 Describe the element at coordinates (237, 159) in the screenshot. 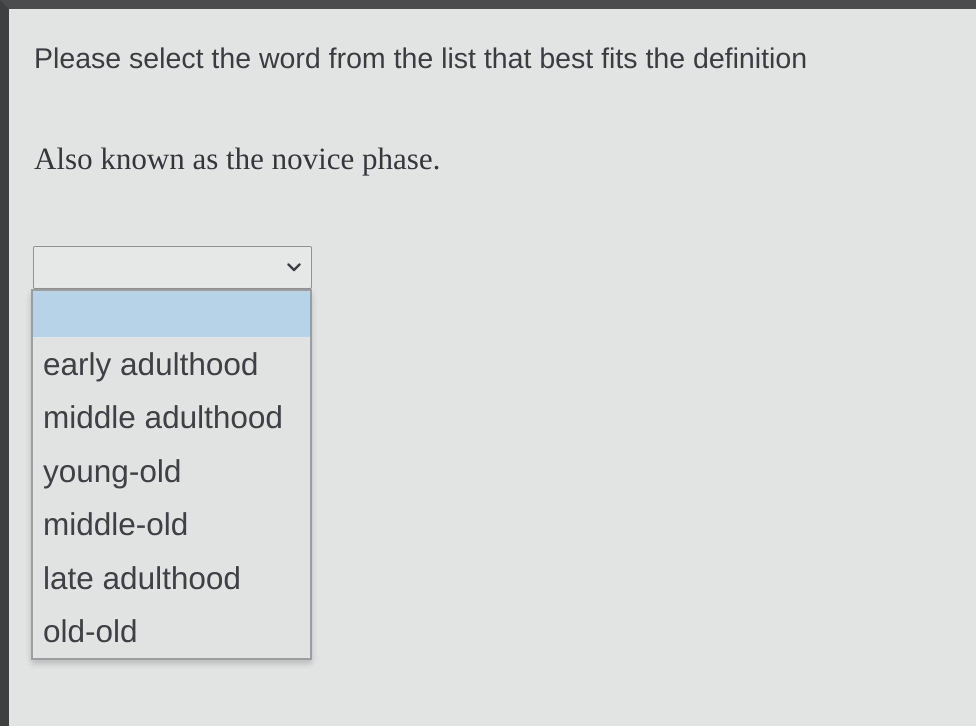

I see `definition-text: Also known as the novice phase.` at that location.